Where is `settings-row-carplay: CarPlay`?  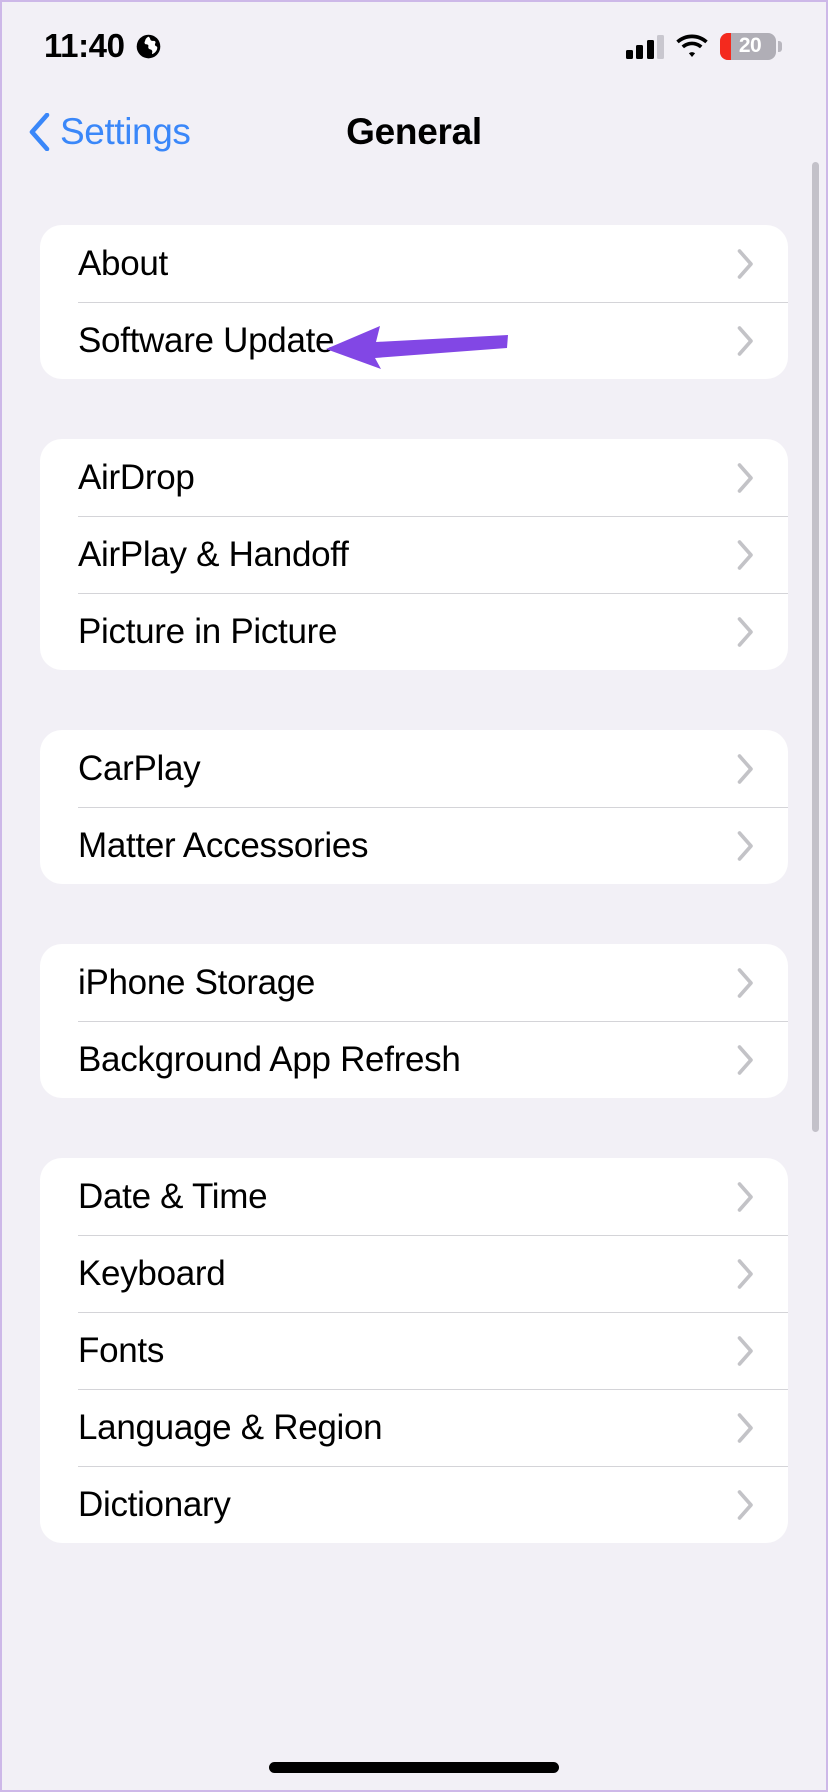 settings-row-carplay: CarPlay is located at coordinates (414, 768).